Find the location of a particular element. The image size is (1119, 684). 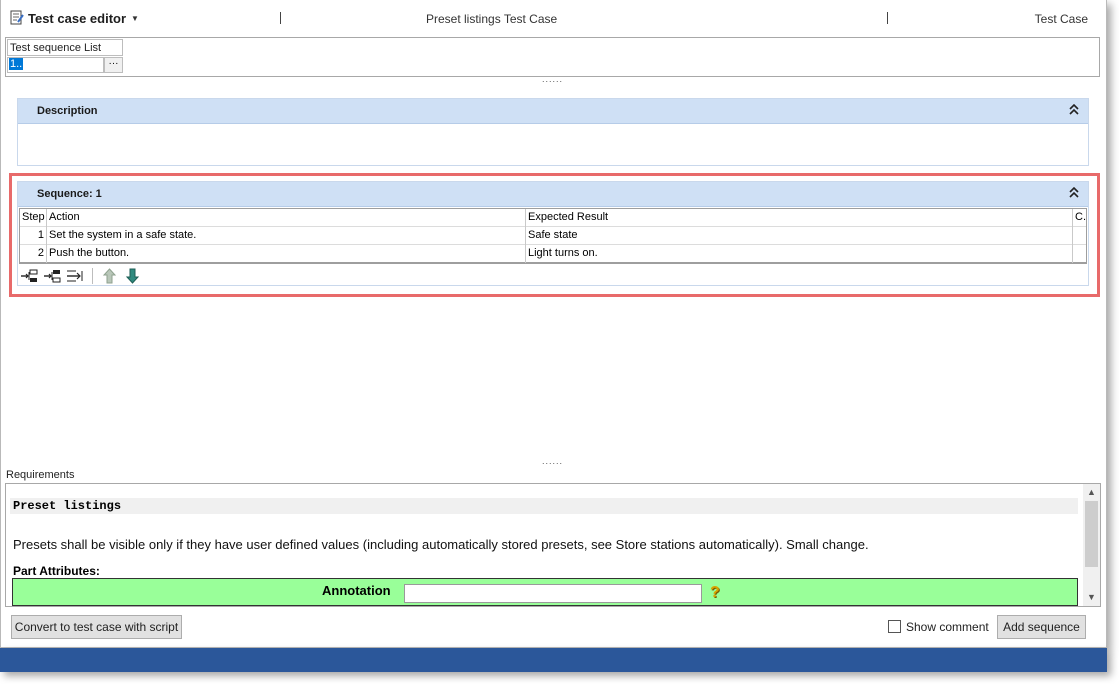

scroll-thumb is located at coordinates (1091, 534).